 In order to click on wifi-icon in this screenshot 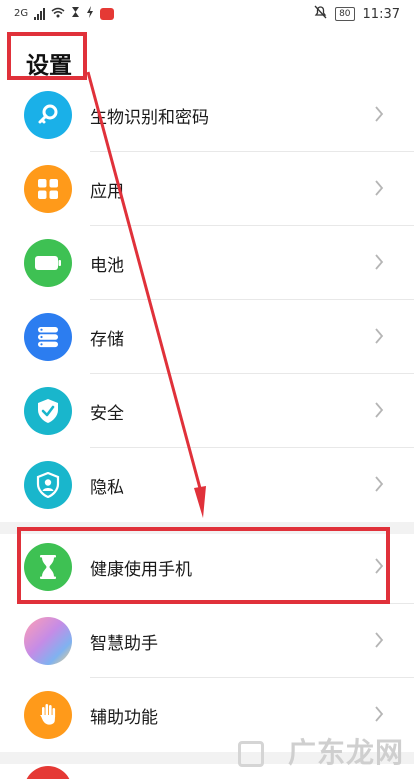, I will do `click(58, 14)`.